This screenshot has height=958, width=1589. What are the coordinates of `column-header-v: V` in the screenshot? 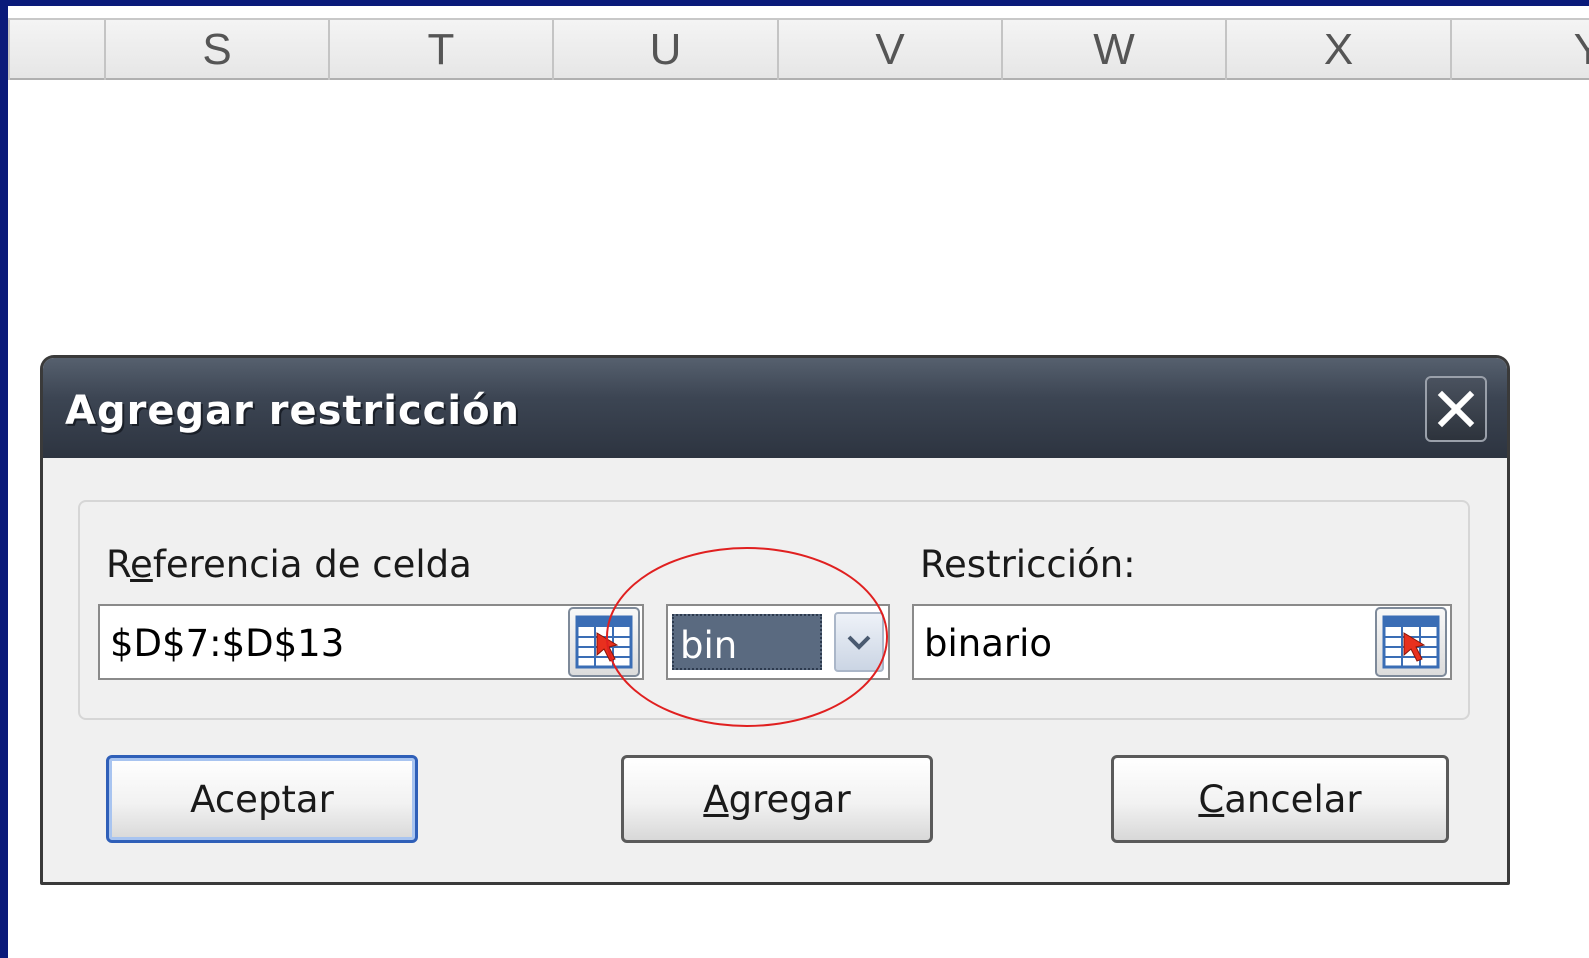 It's located at (889, 50).